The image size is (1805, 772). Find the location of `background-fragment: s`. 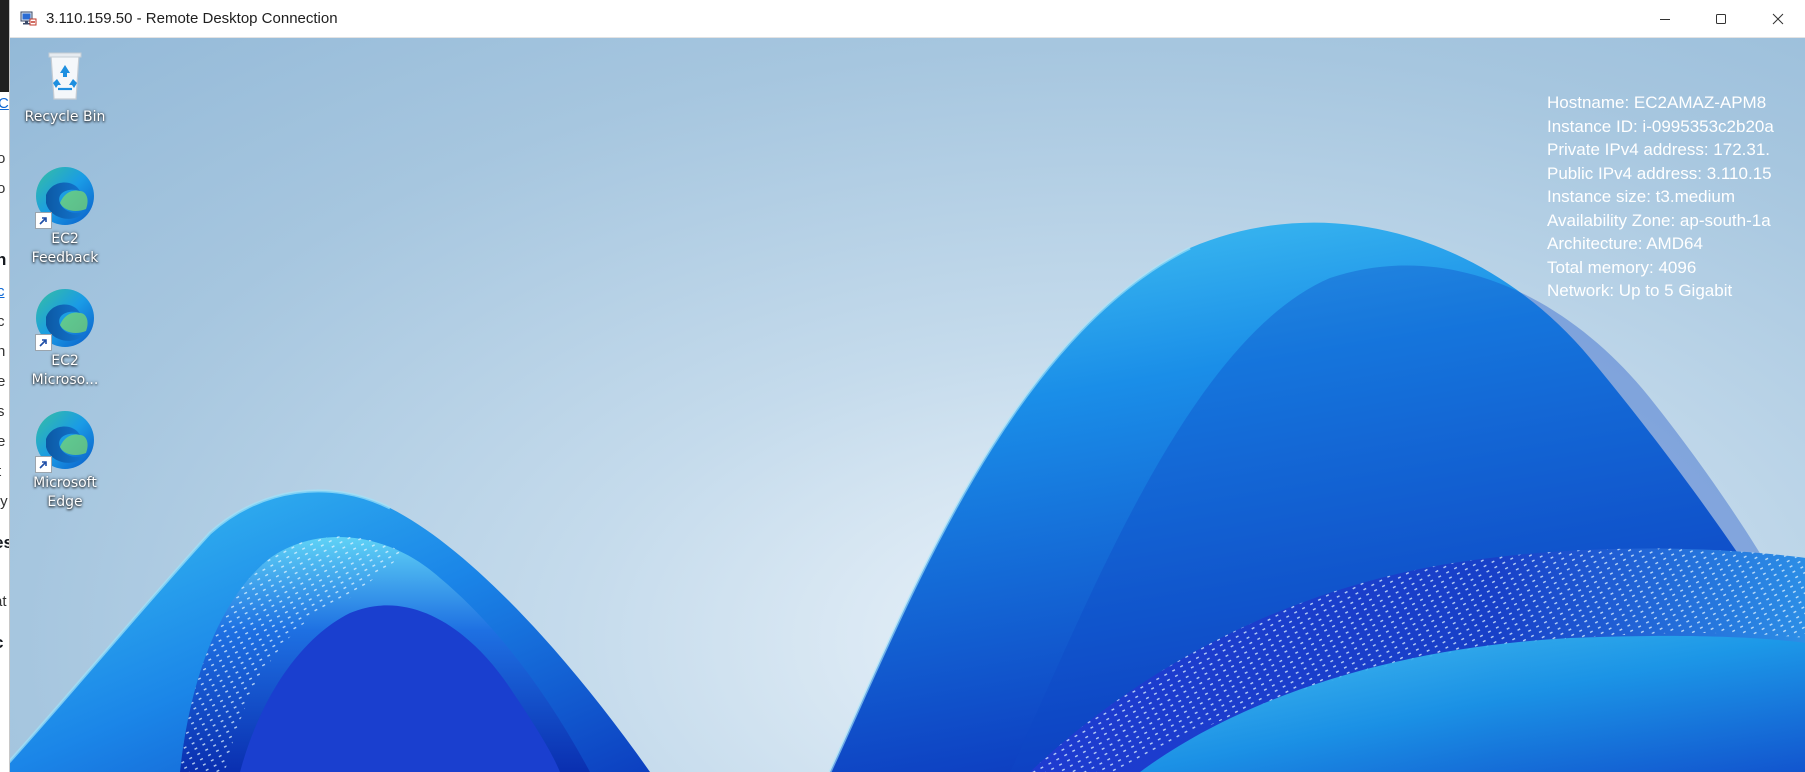

background-fragment: s is located at coordinates (2, 411).